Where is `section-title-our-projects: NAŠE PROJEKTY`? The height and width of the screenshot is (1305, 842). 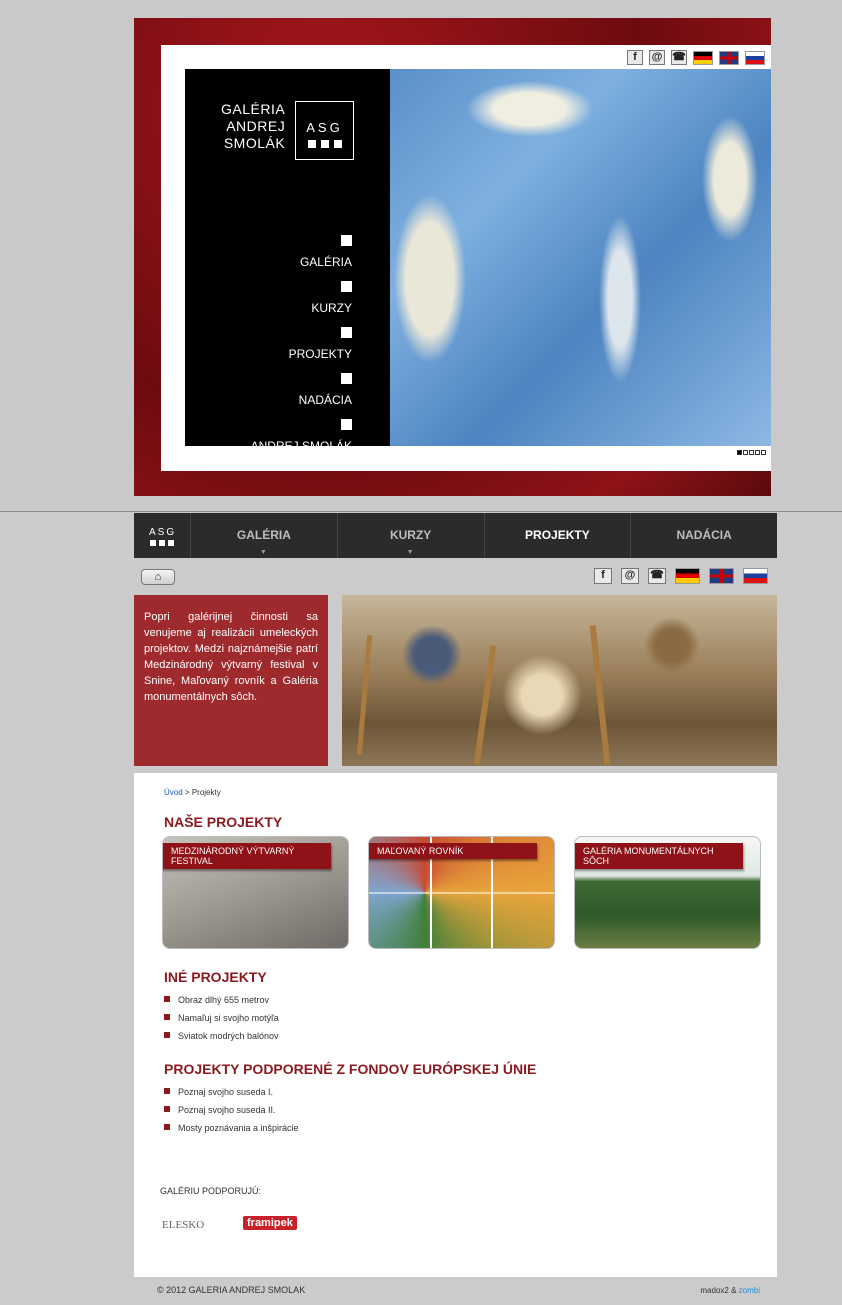 section-title-our-projects: NAŠE PROJEKTY is located at coordinates (223, 822).